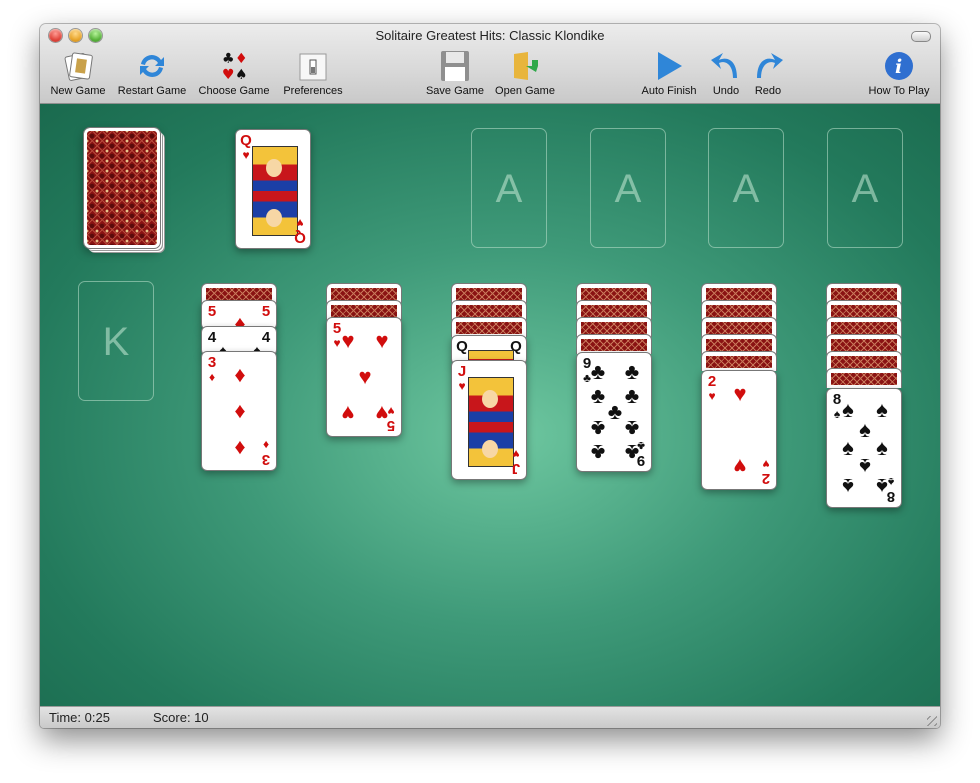 The width and height of the screenshot is (980, 783). Describe the element at coordinates (181, 717) in the screenshot. I see `score-display: Score: 10` at that location.